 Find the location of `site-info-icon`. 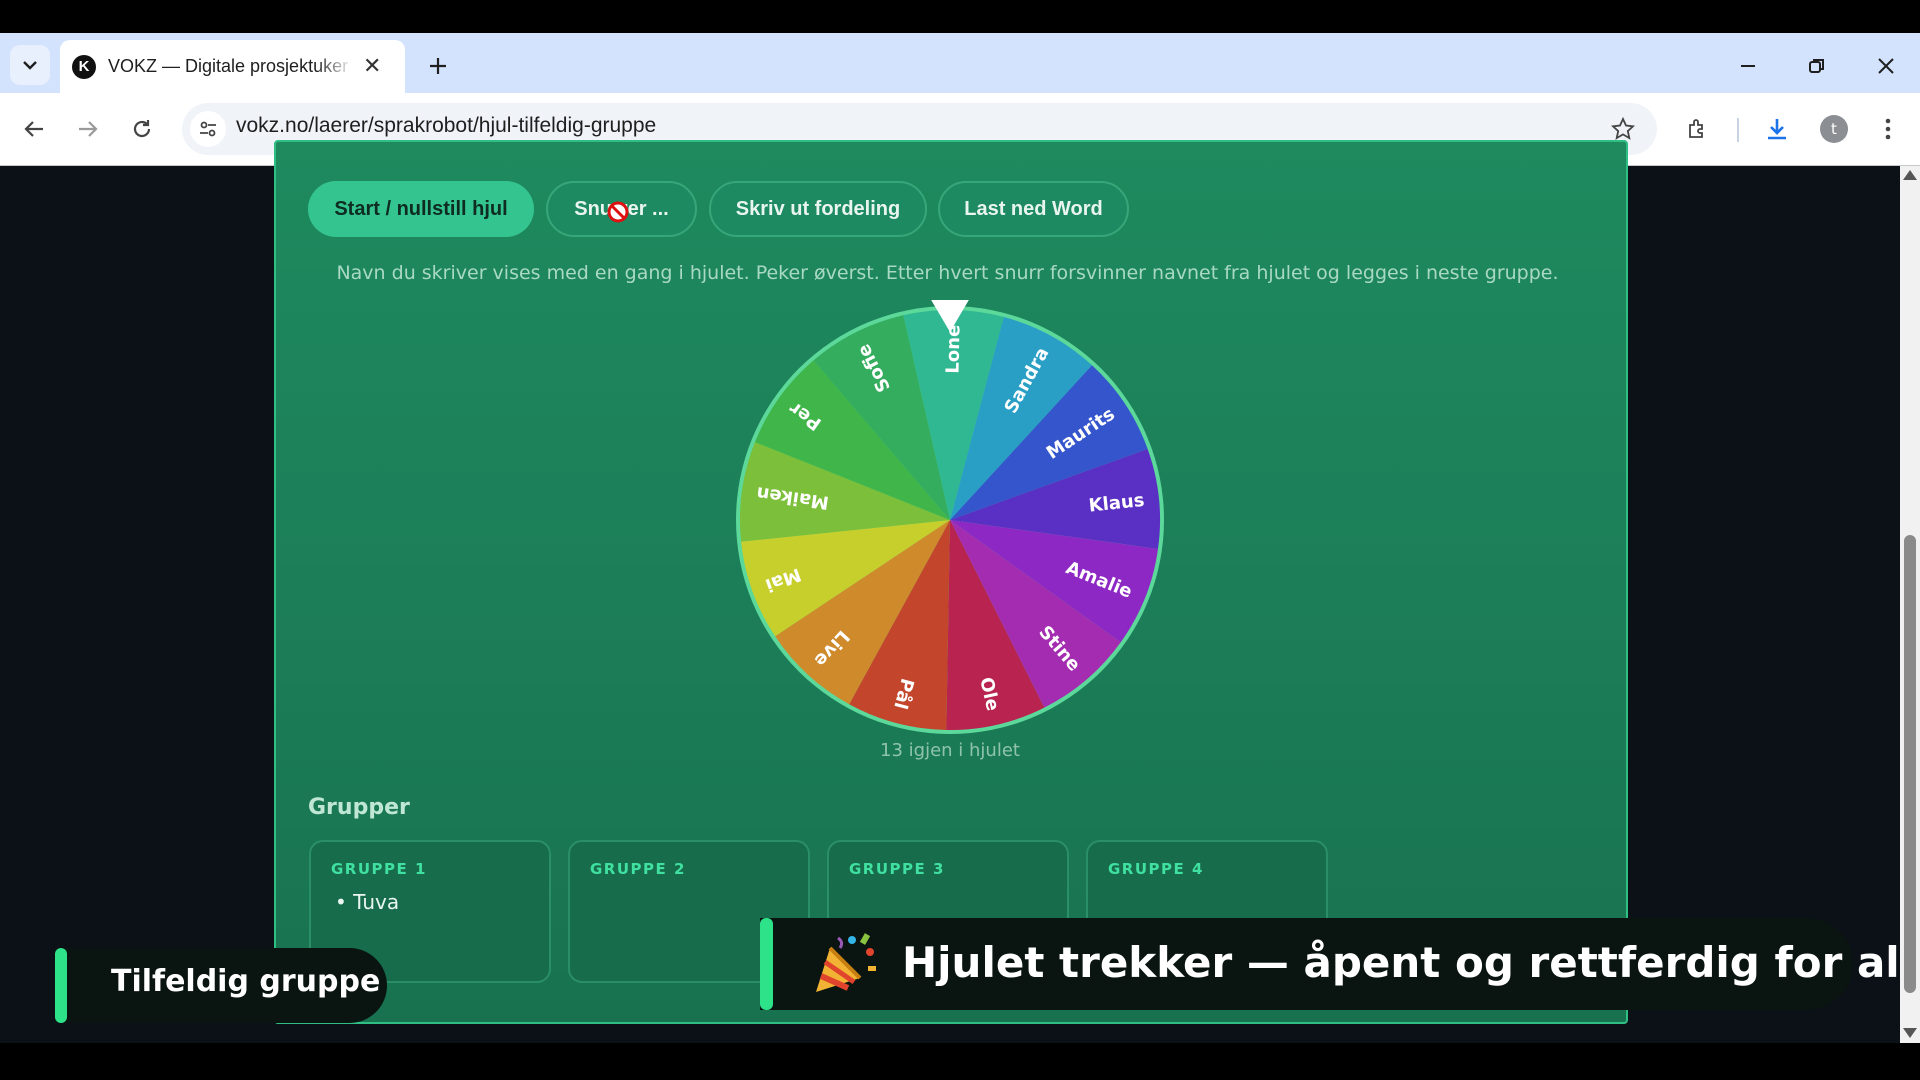

site-info-icon is located at coordinates (208, 129).